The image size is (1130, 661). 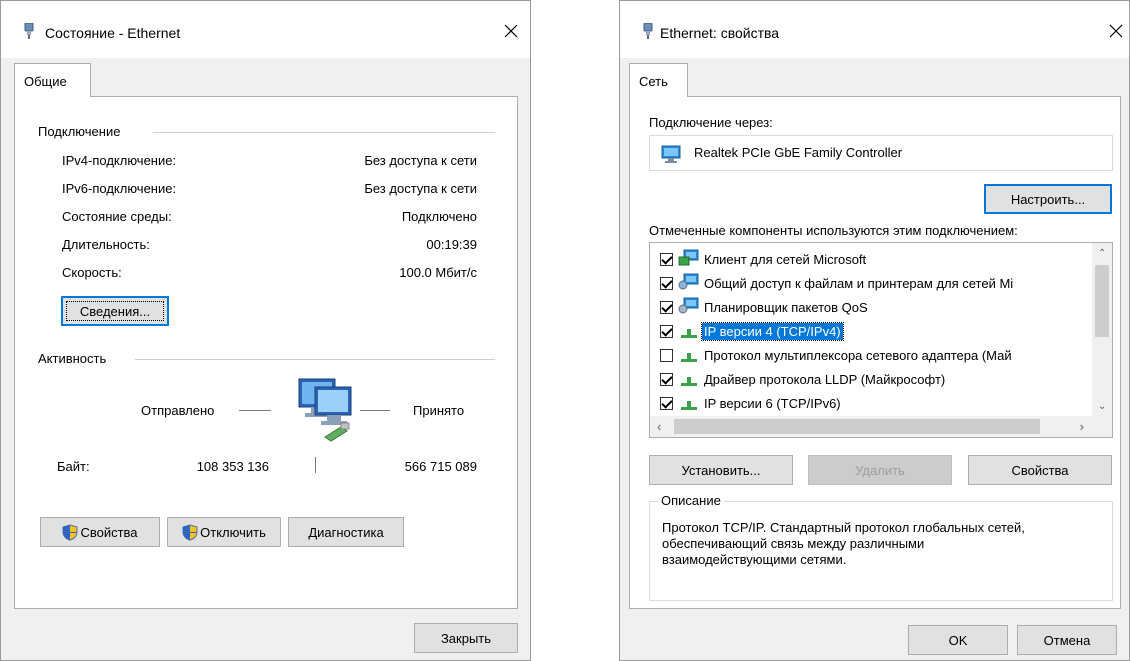 What do you see at coordinates (711, 122) in the screenshot?
I see `connect-using-label: Подключение через:` at bounding box center [711, 122].